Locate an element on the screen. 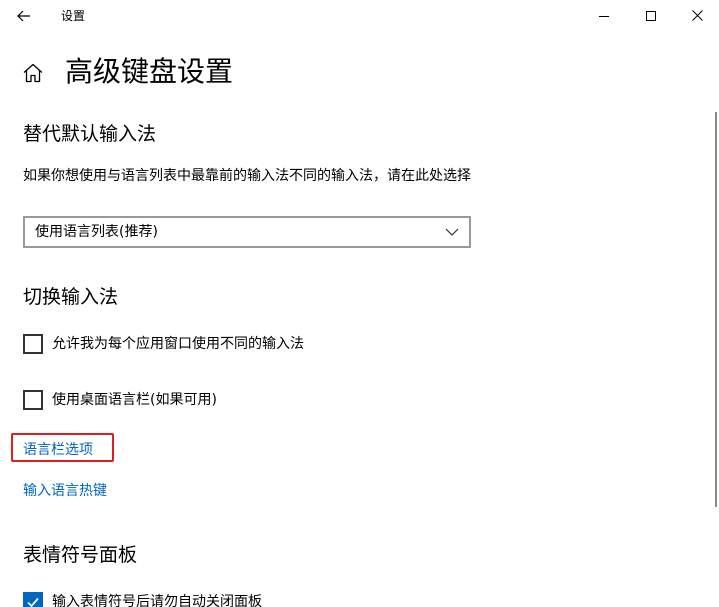 The image size is (719, 607). home-icon is located at coordinates (33, 73).